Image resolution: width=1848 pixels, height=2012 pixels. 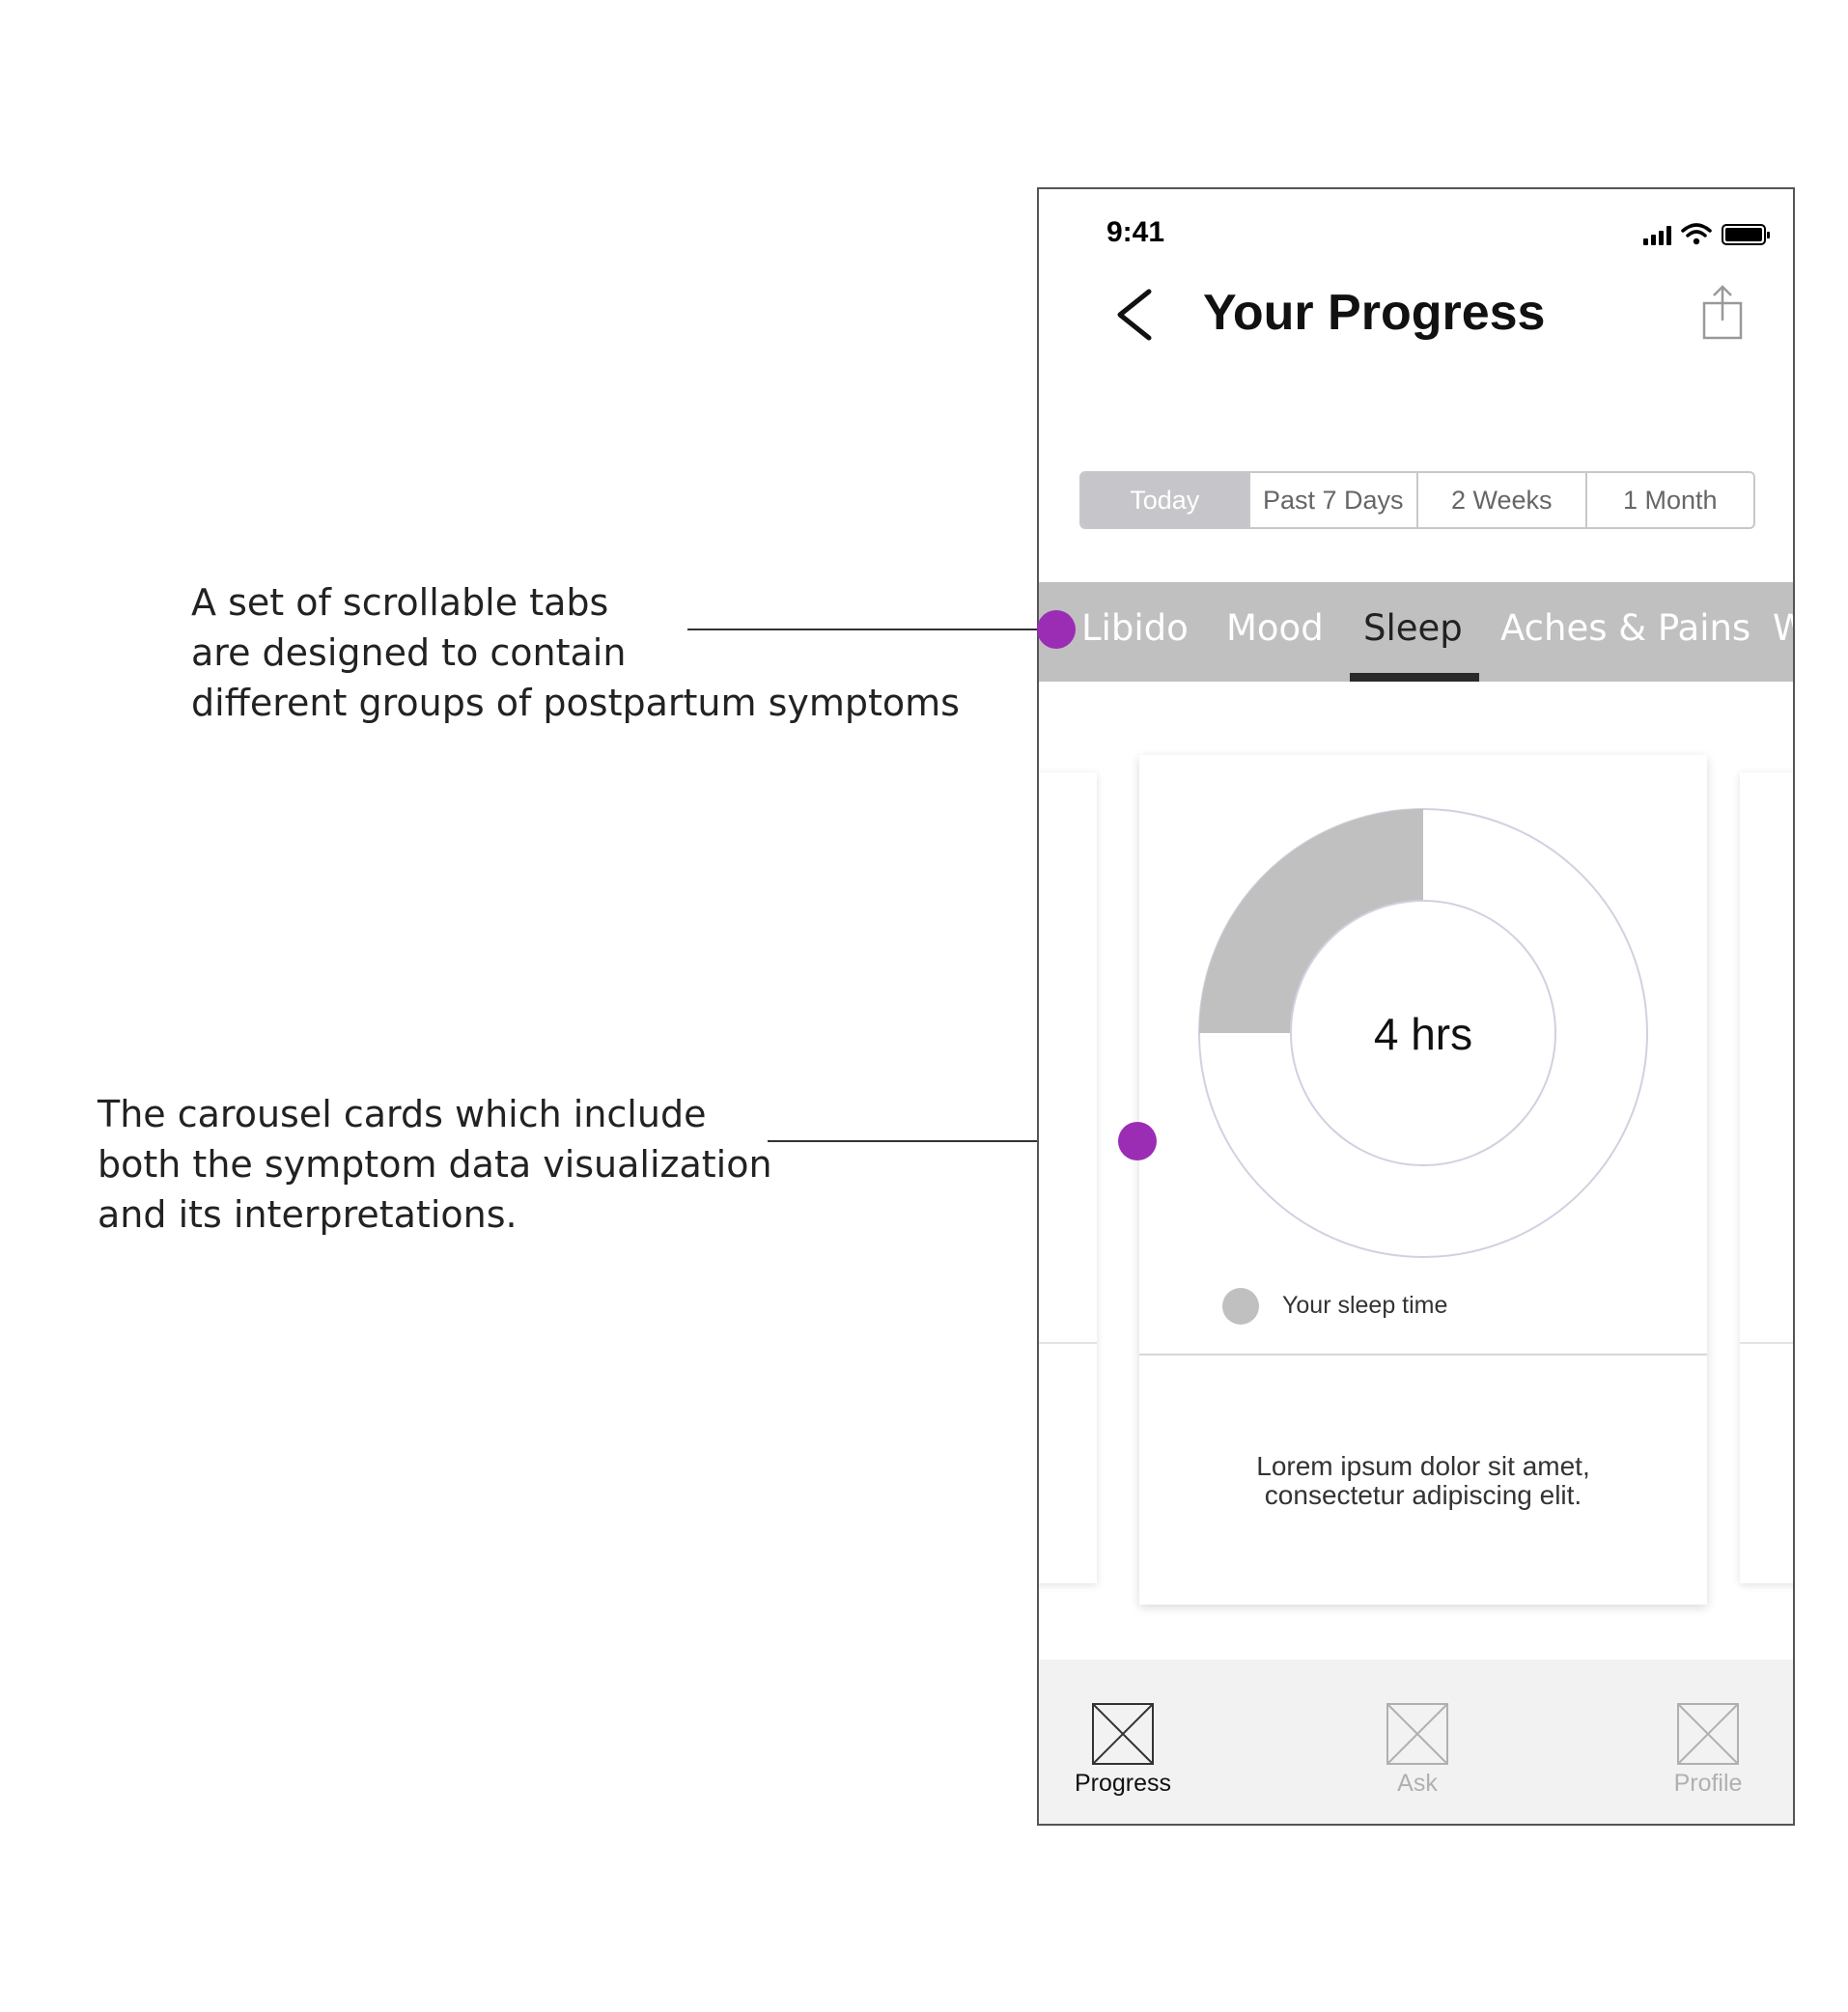 I want to click on tab-mood: Mood, so click(x=1275, y=628).